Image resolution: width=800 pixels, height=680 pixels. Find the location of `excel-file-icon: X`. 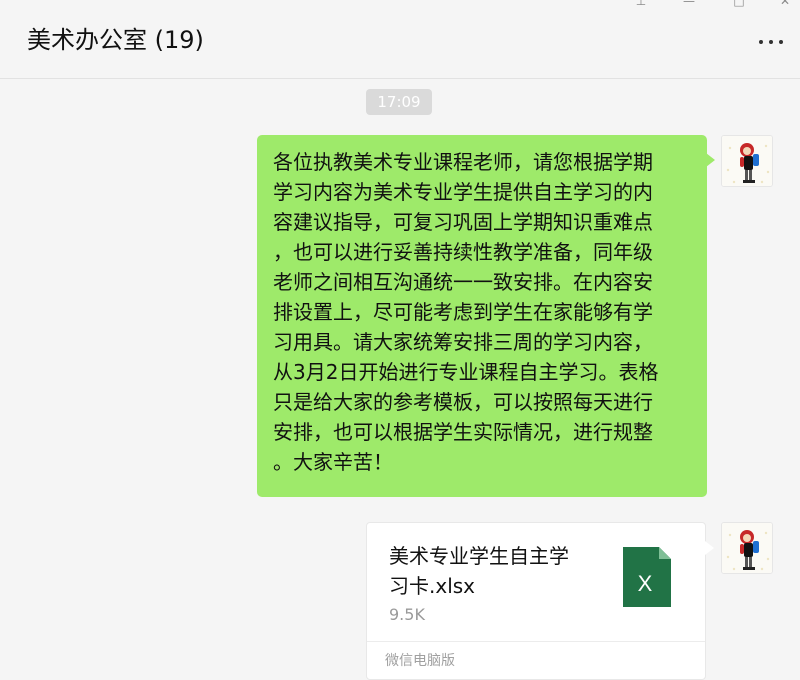

excel-file-icon: X is located at coordinates (647, 577).